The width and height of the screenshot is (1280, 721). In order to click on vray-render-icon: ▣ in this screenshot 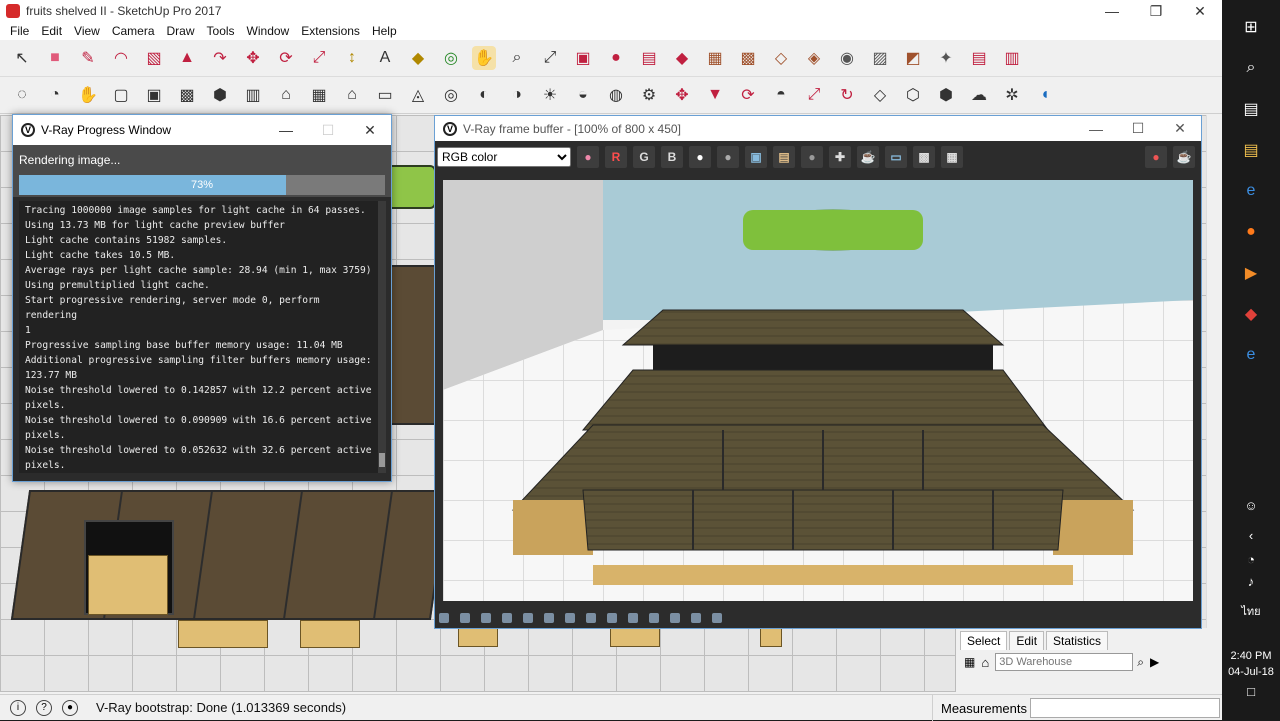, I will do `click(583, 58)`.